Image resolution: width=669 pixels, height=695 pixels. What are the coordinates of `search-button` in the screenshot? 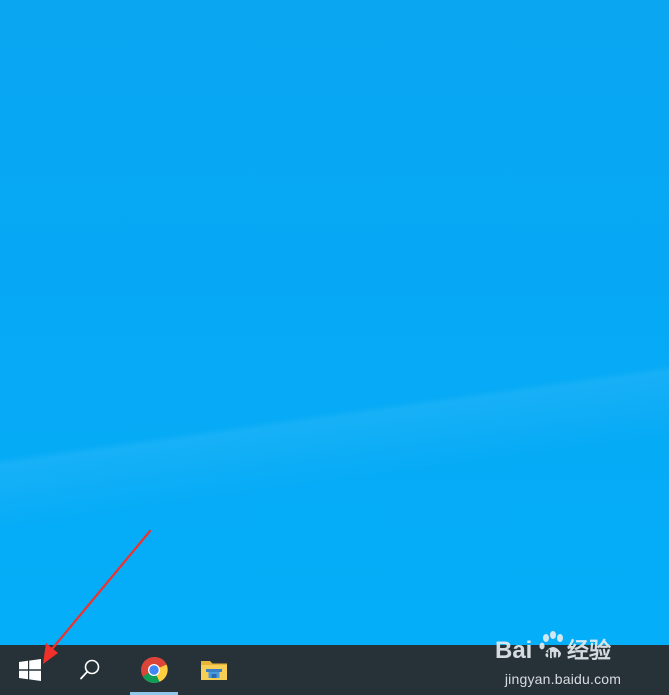 It's located at (90, 670).